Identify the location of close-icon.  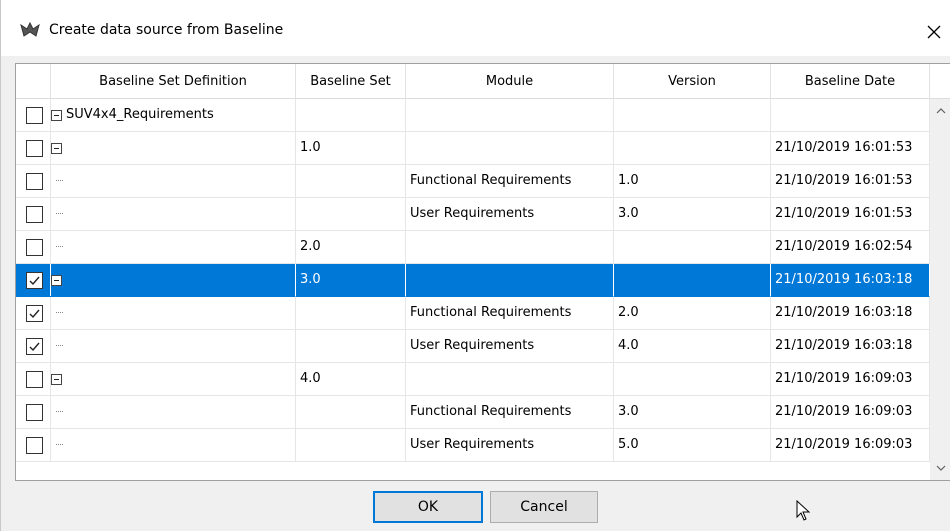
(934, 32).